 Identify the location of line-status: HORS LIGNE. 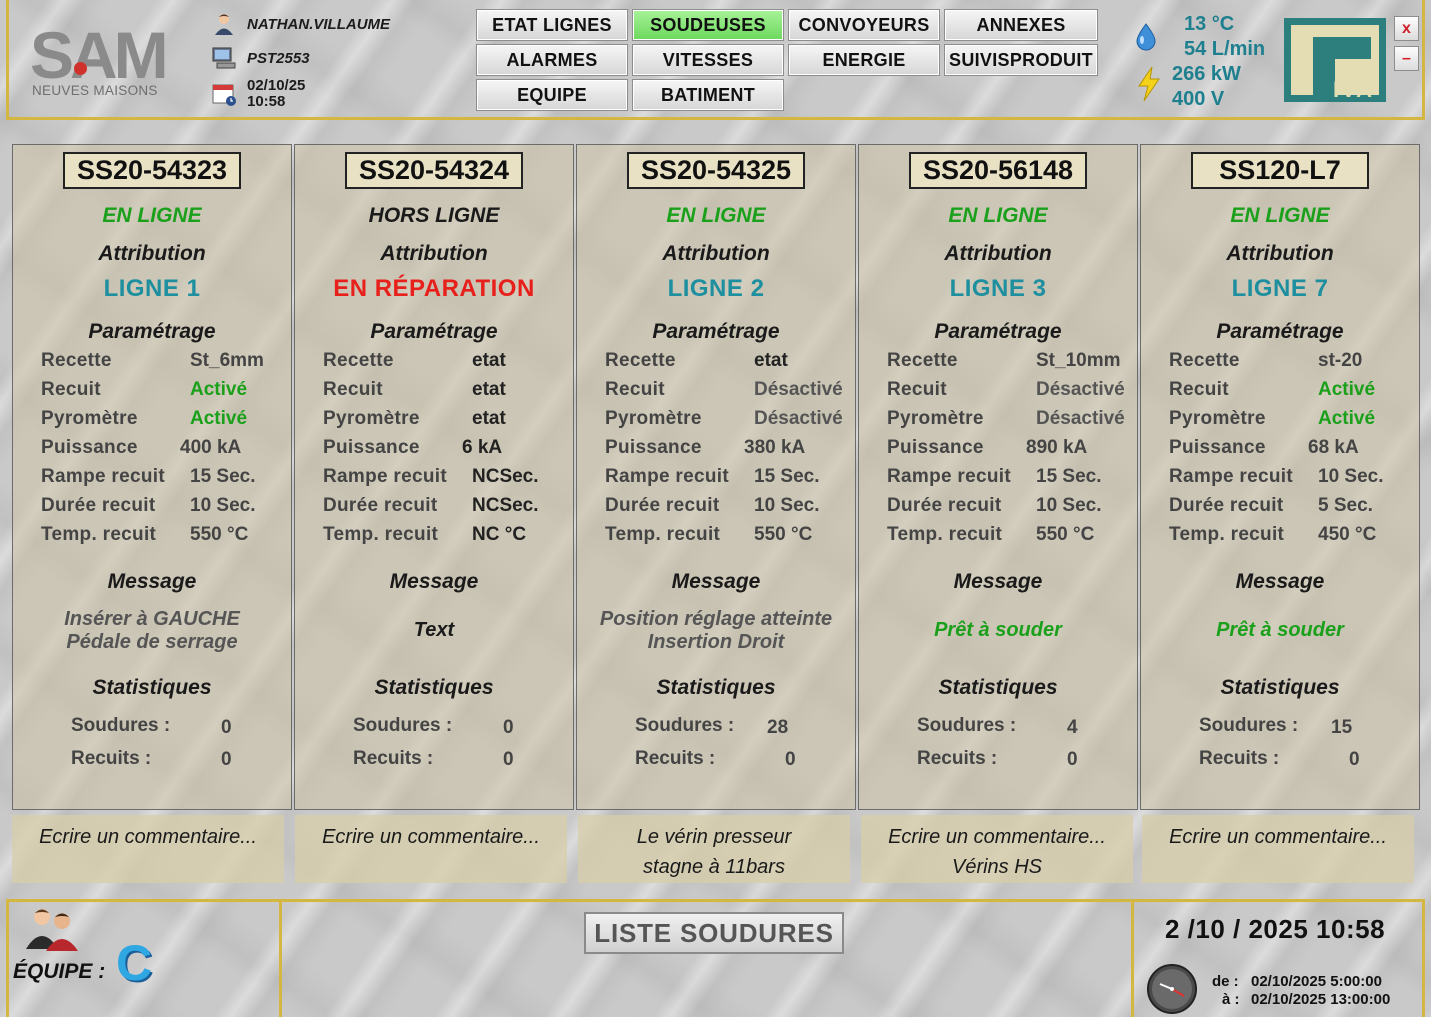
(434, 215).